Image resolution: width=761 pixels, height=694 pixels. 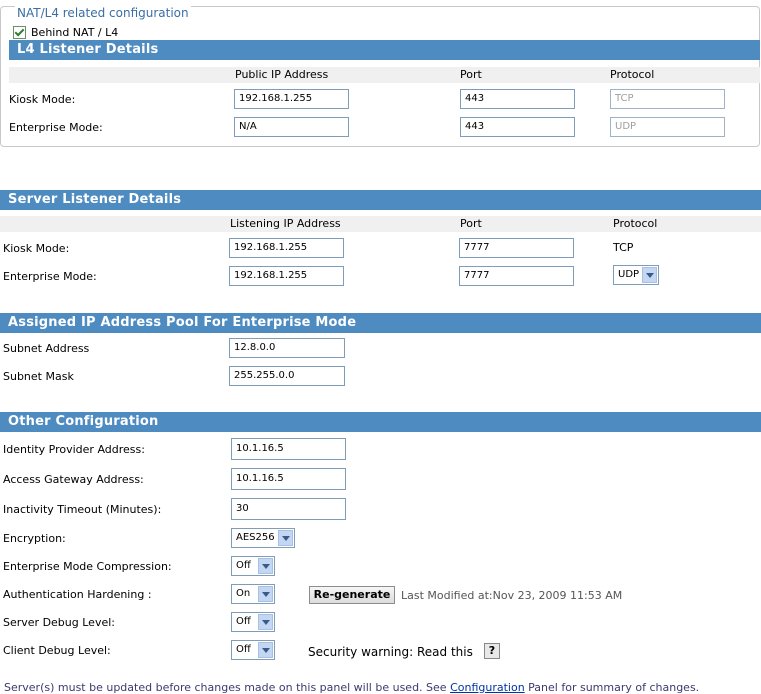 I want to click on server-debug-select: Off, so click(x=253, y=622).